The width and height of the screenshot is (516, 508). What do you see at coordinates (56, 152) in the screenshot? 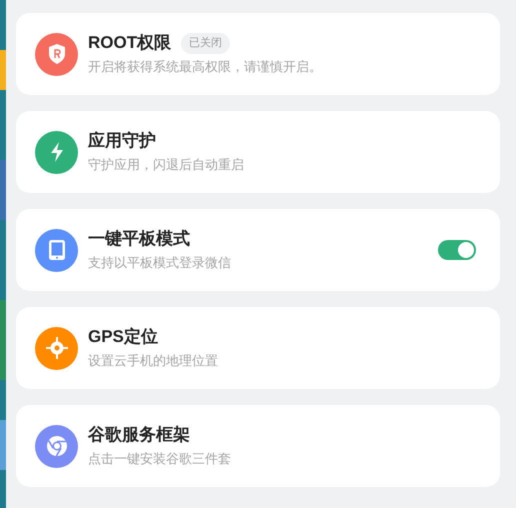
I see `lightning-icon` at bounding box center [56, 152].